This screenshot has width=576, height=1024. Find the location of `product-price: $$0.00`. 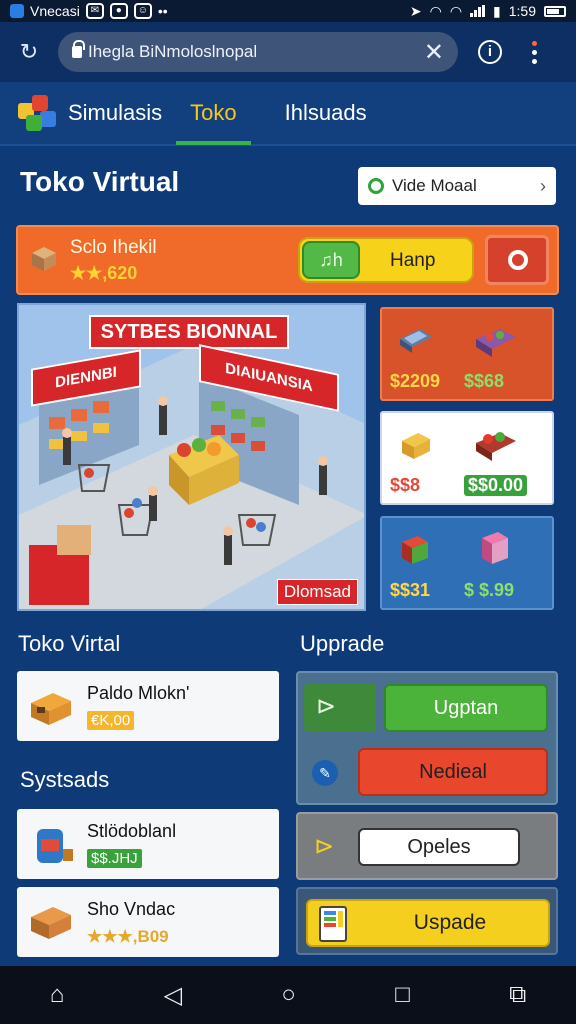

product-price: $$0.00 is located at coordinates (496, 485).